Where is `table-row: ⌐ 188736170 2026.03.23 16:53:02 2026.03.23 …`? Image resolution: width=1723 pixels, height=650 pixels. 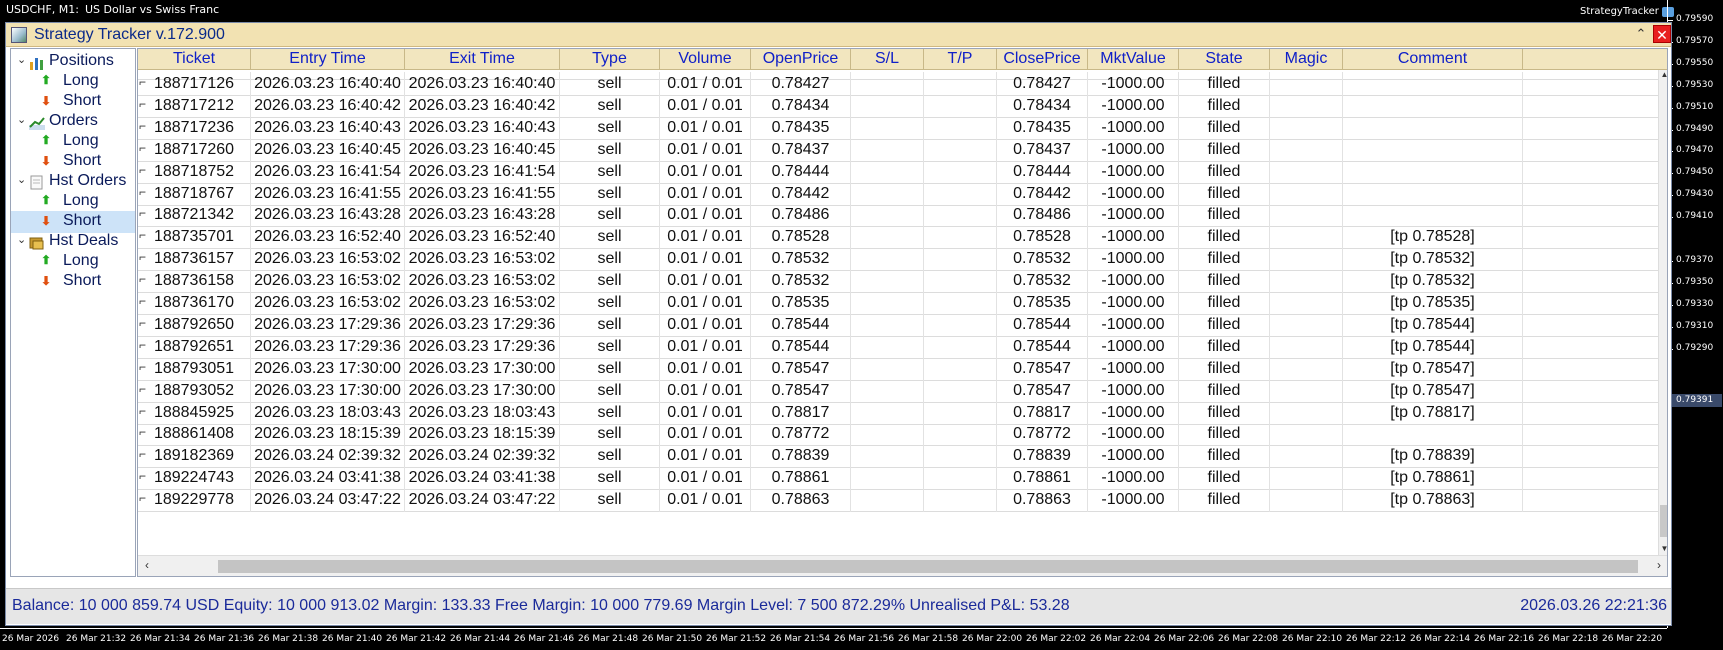 table-row: ⌐ 188736170 2026.03.23 16:53:02 2026.03.23 … is located at coordinates (898, 303).